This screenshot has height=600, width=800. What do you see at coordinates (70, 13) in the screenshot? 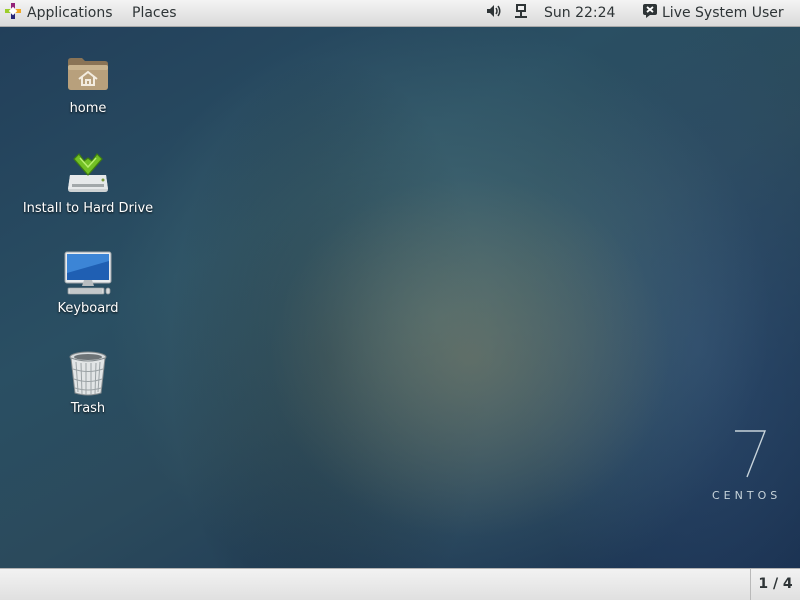
I see `applications-label: Applications` at bounding box center [70, 13].